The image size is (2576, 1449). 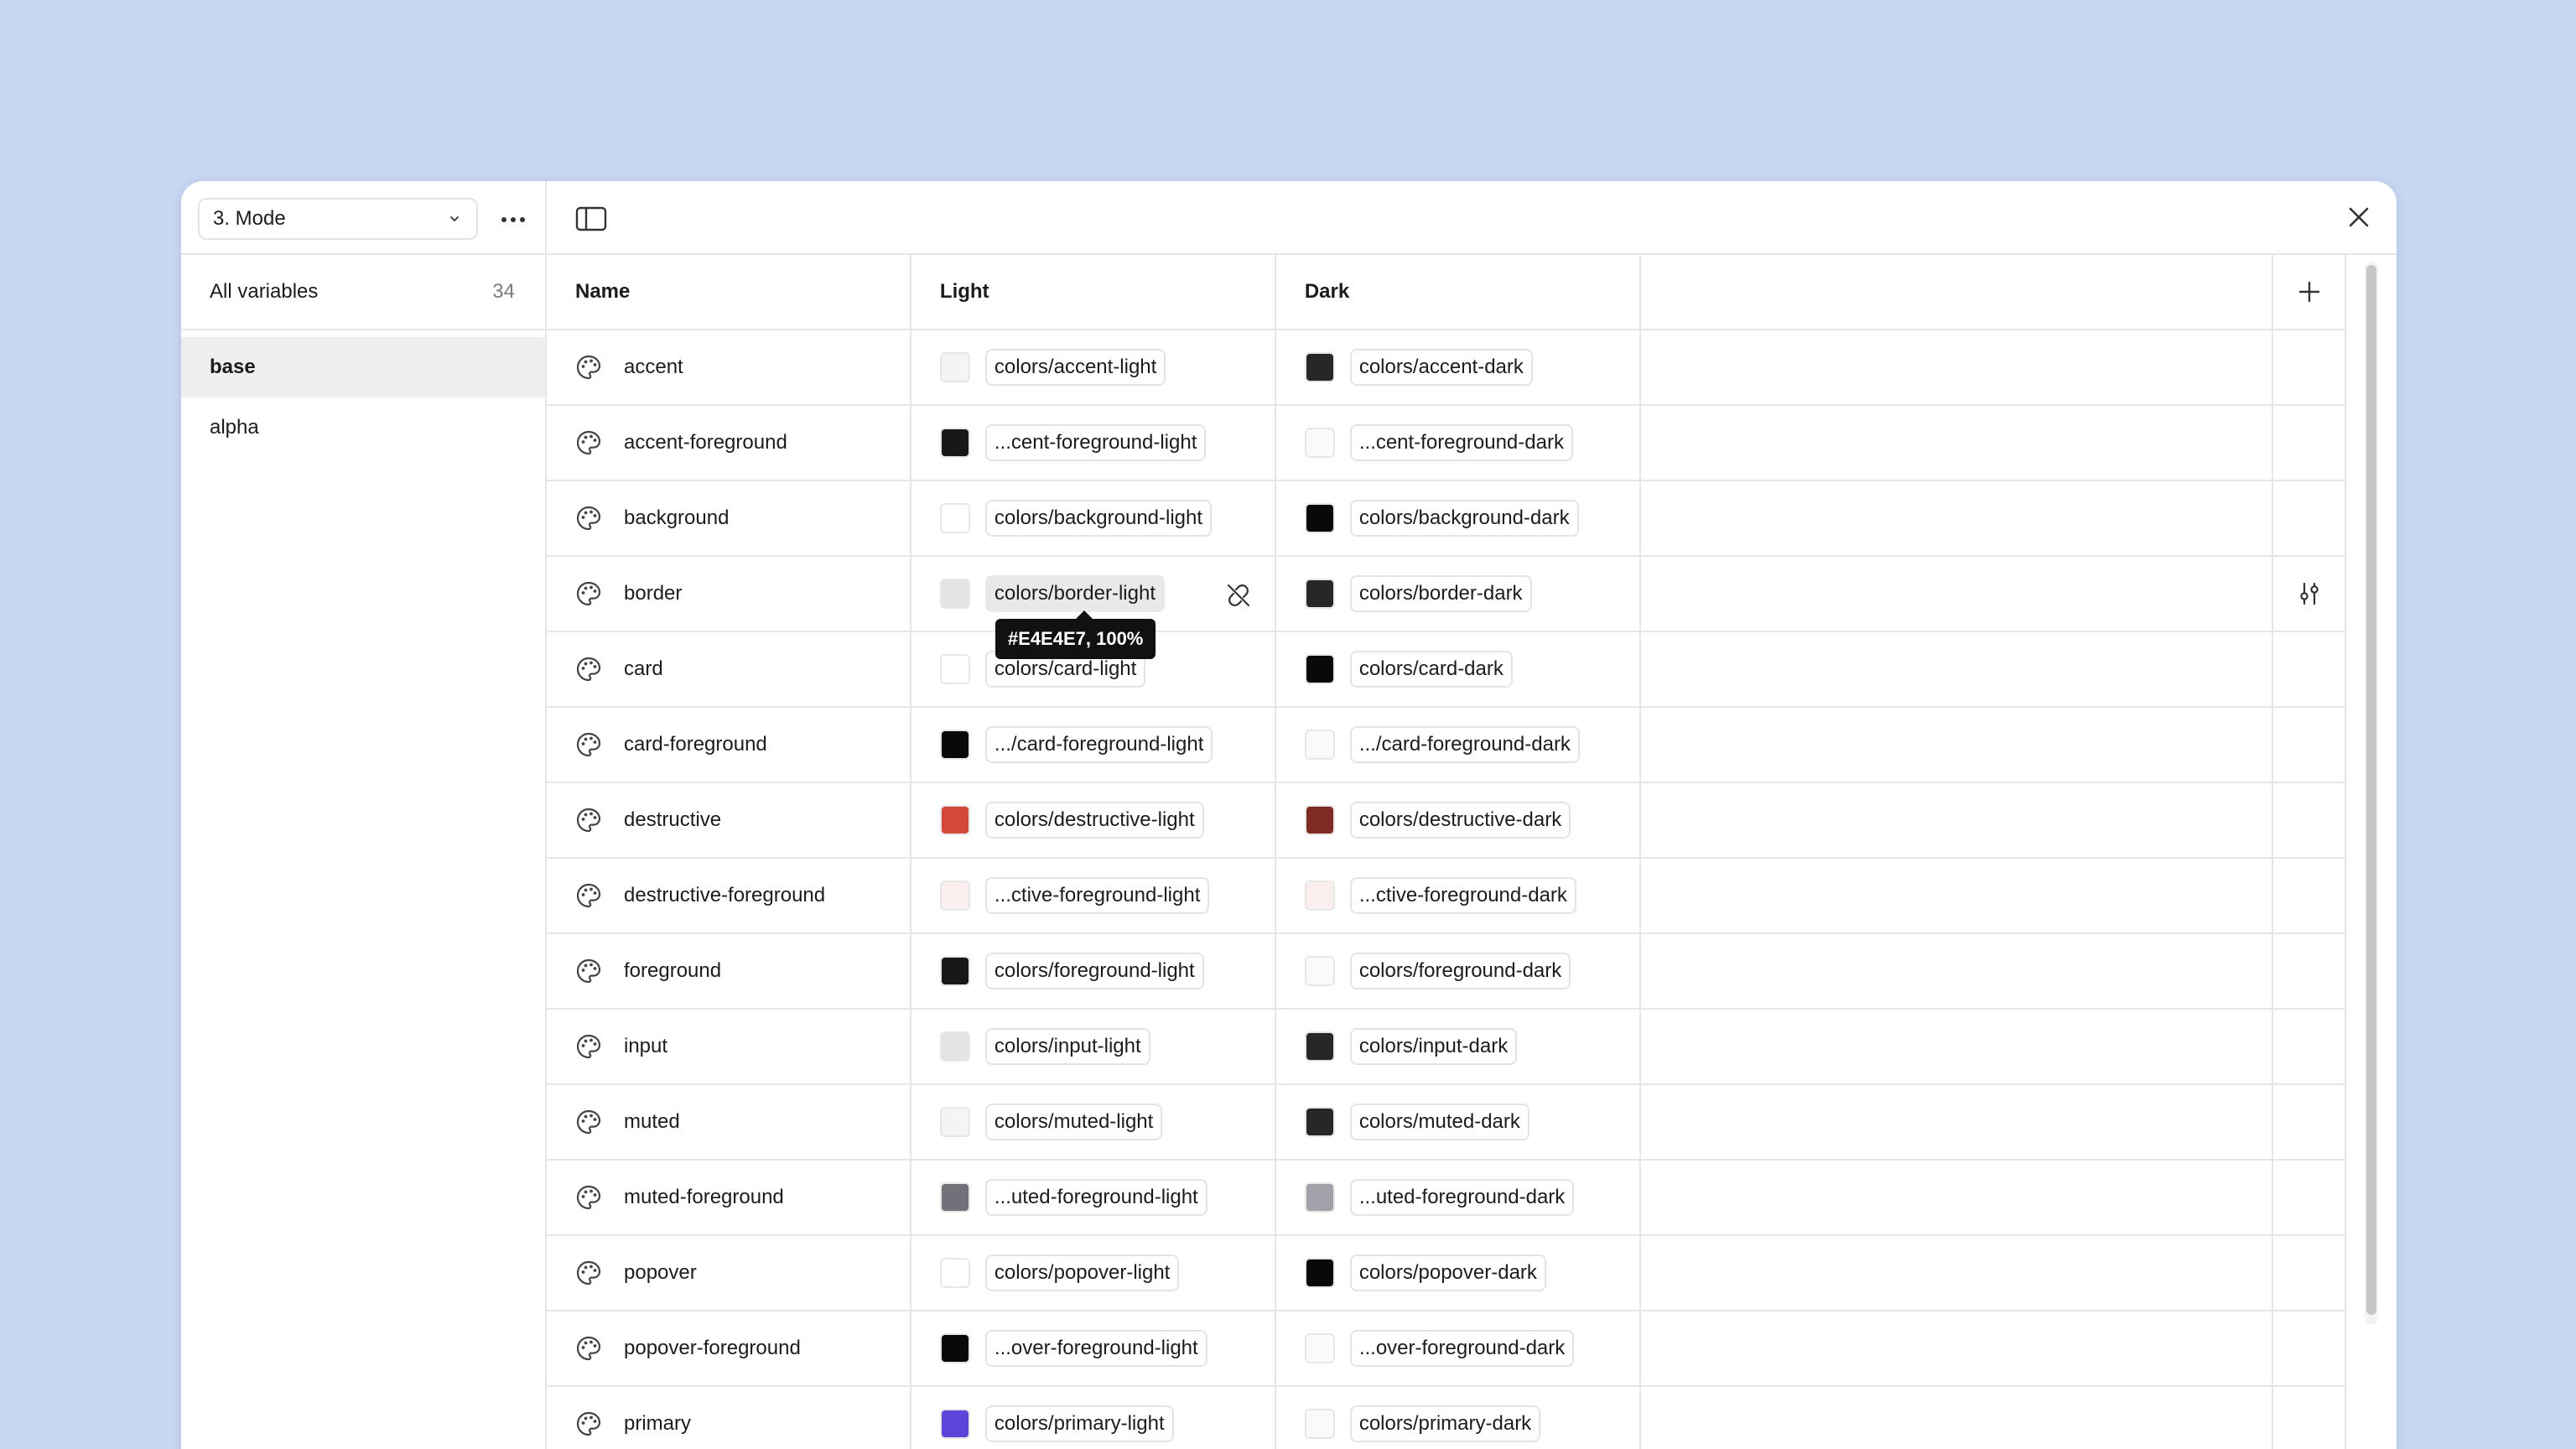 What do you see at coordinates (729, 518) in the screenshot?
I see `name-cell: background` at bounding box center [729, 518].